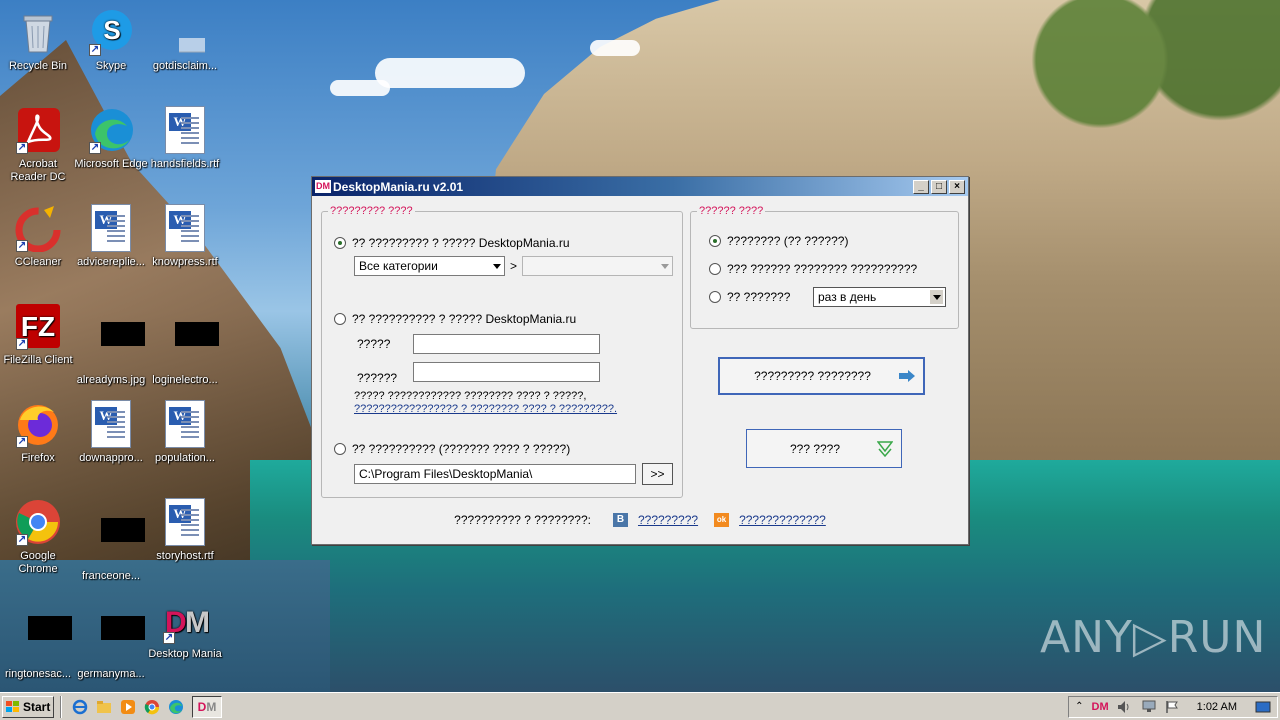  Describe the element at coordinates (824, 448) in the screenshot. I see `next-wallpaper-button: ??? ????` at that location.